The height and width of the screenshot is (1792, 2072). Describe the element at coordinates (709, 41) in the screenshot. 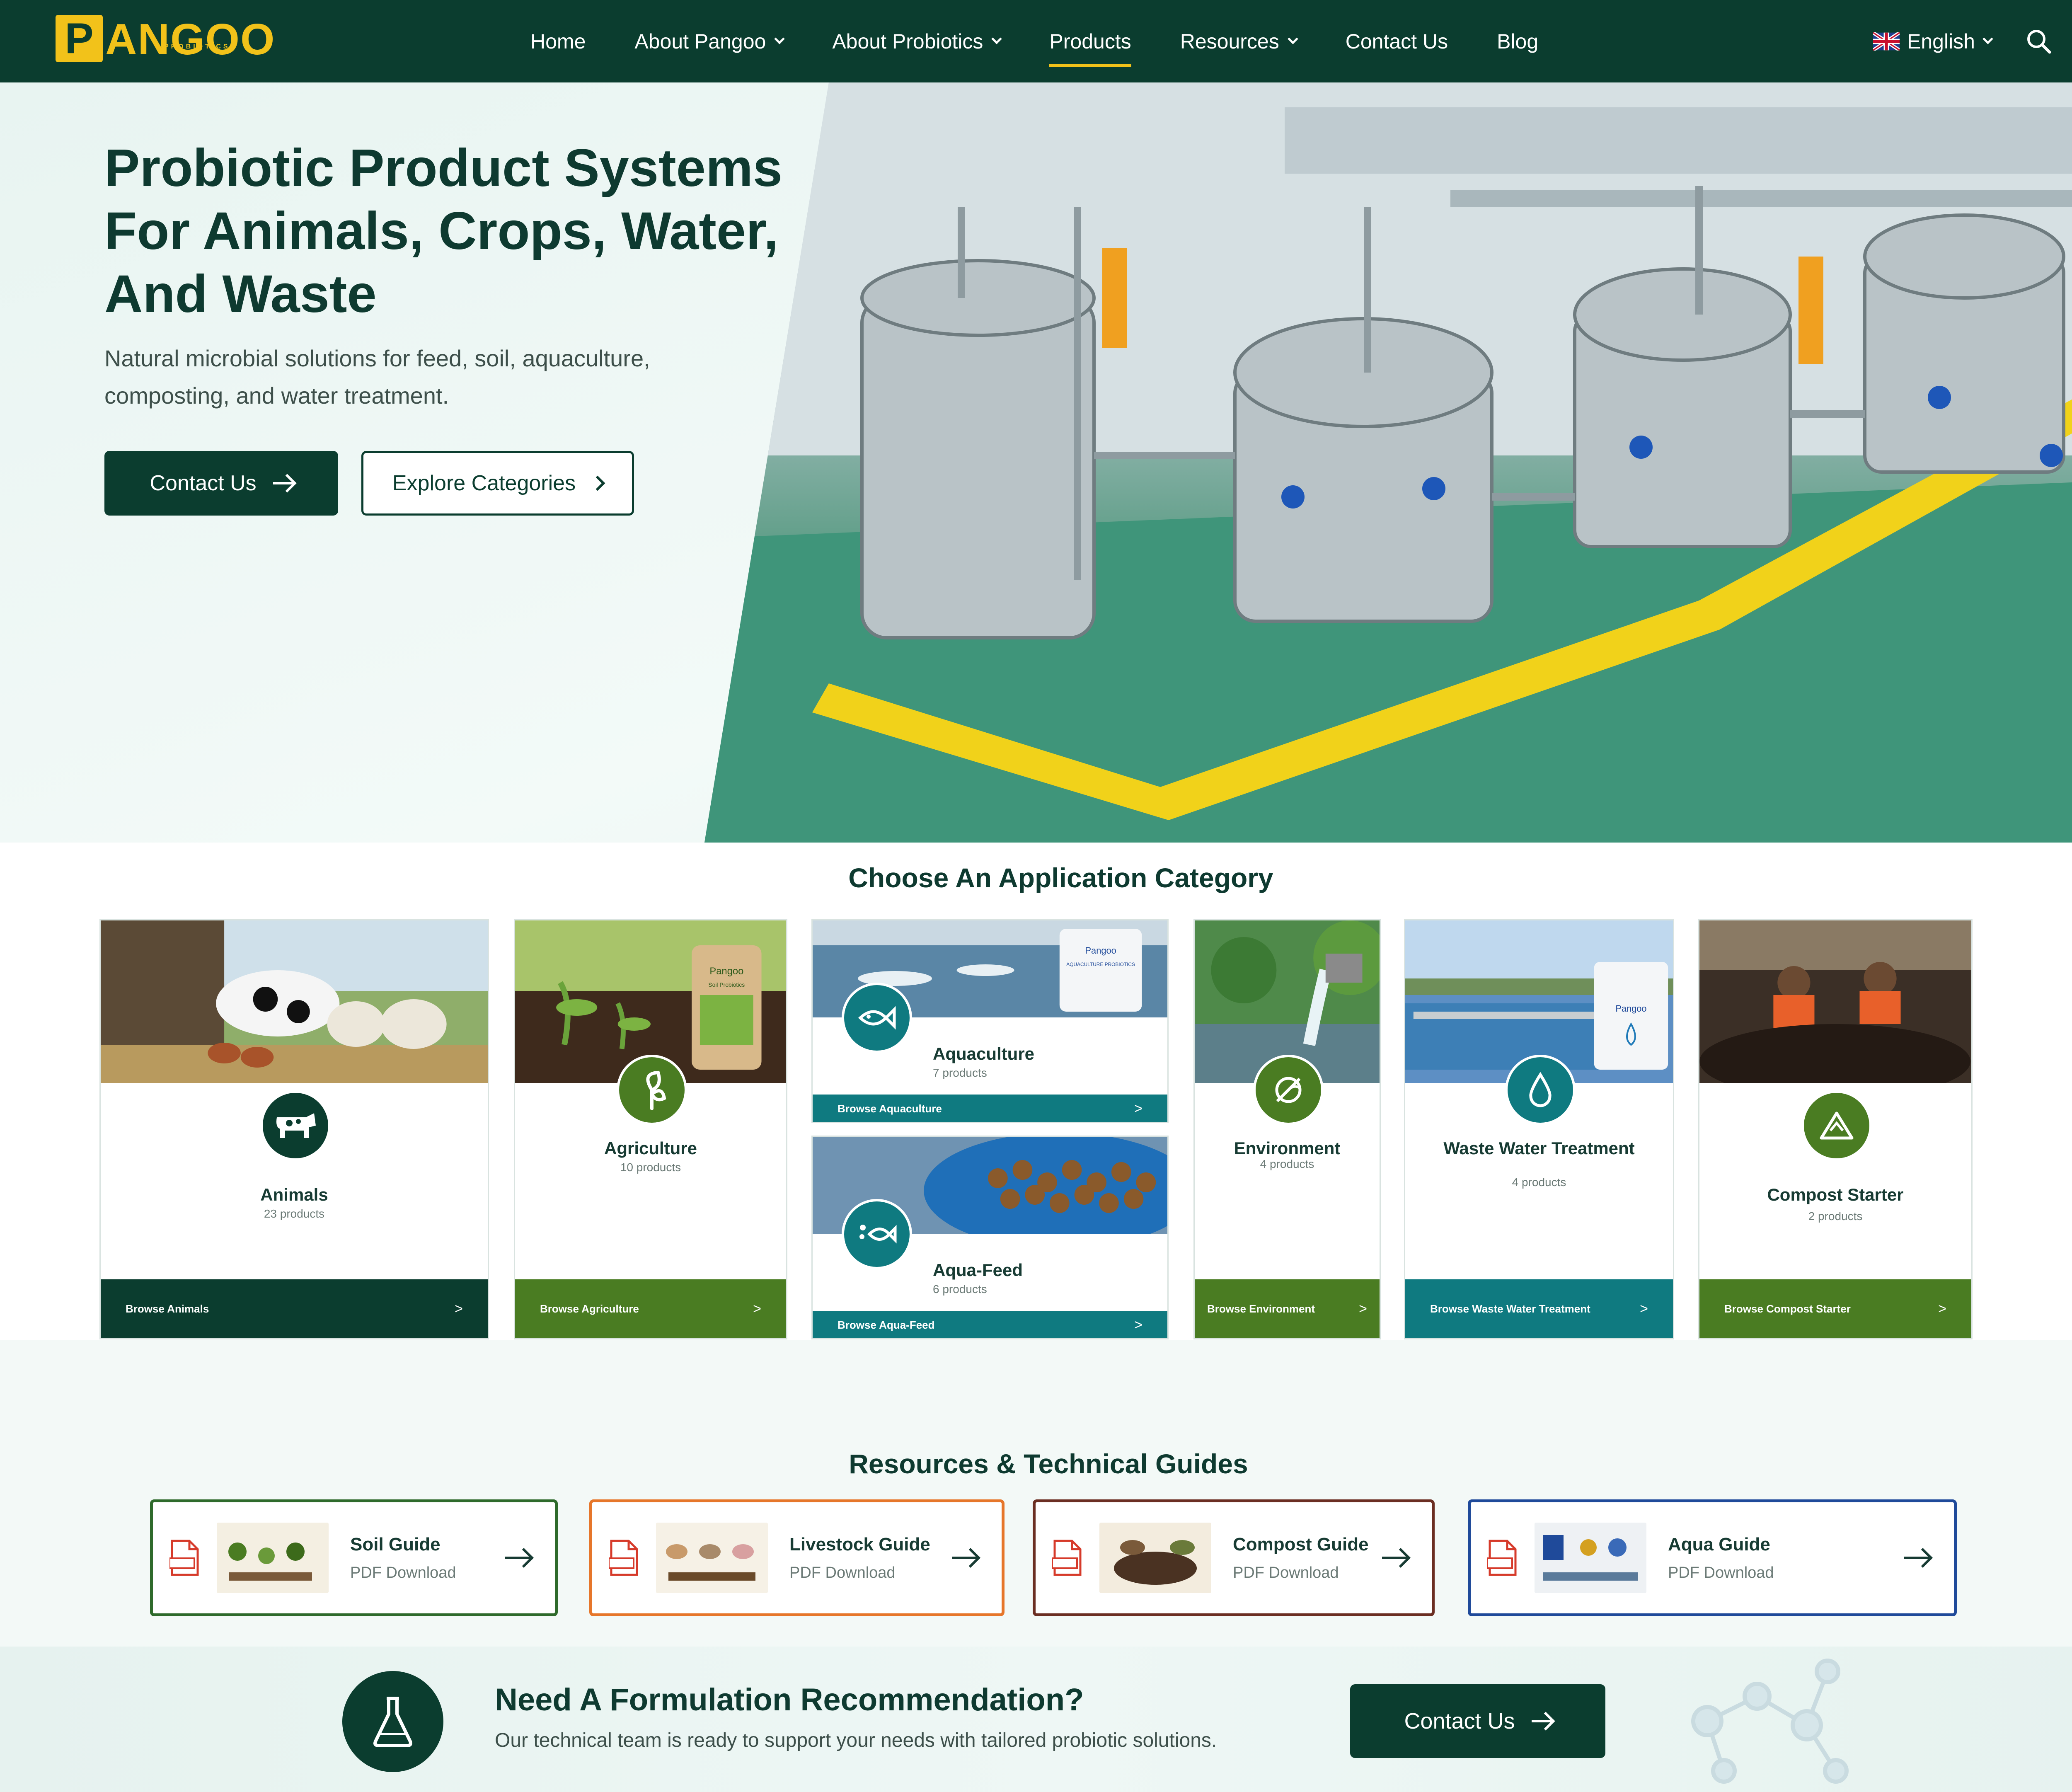

I see `nav-about-pangoo: About Pangoo` at that location.